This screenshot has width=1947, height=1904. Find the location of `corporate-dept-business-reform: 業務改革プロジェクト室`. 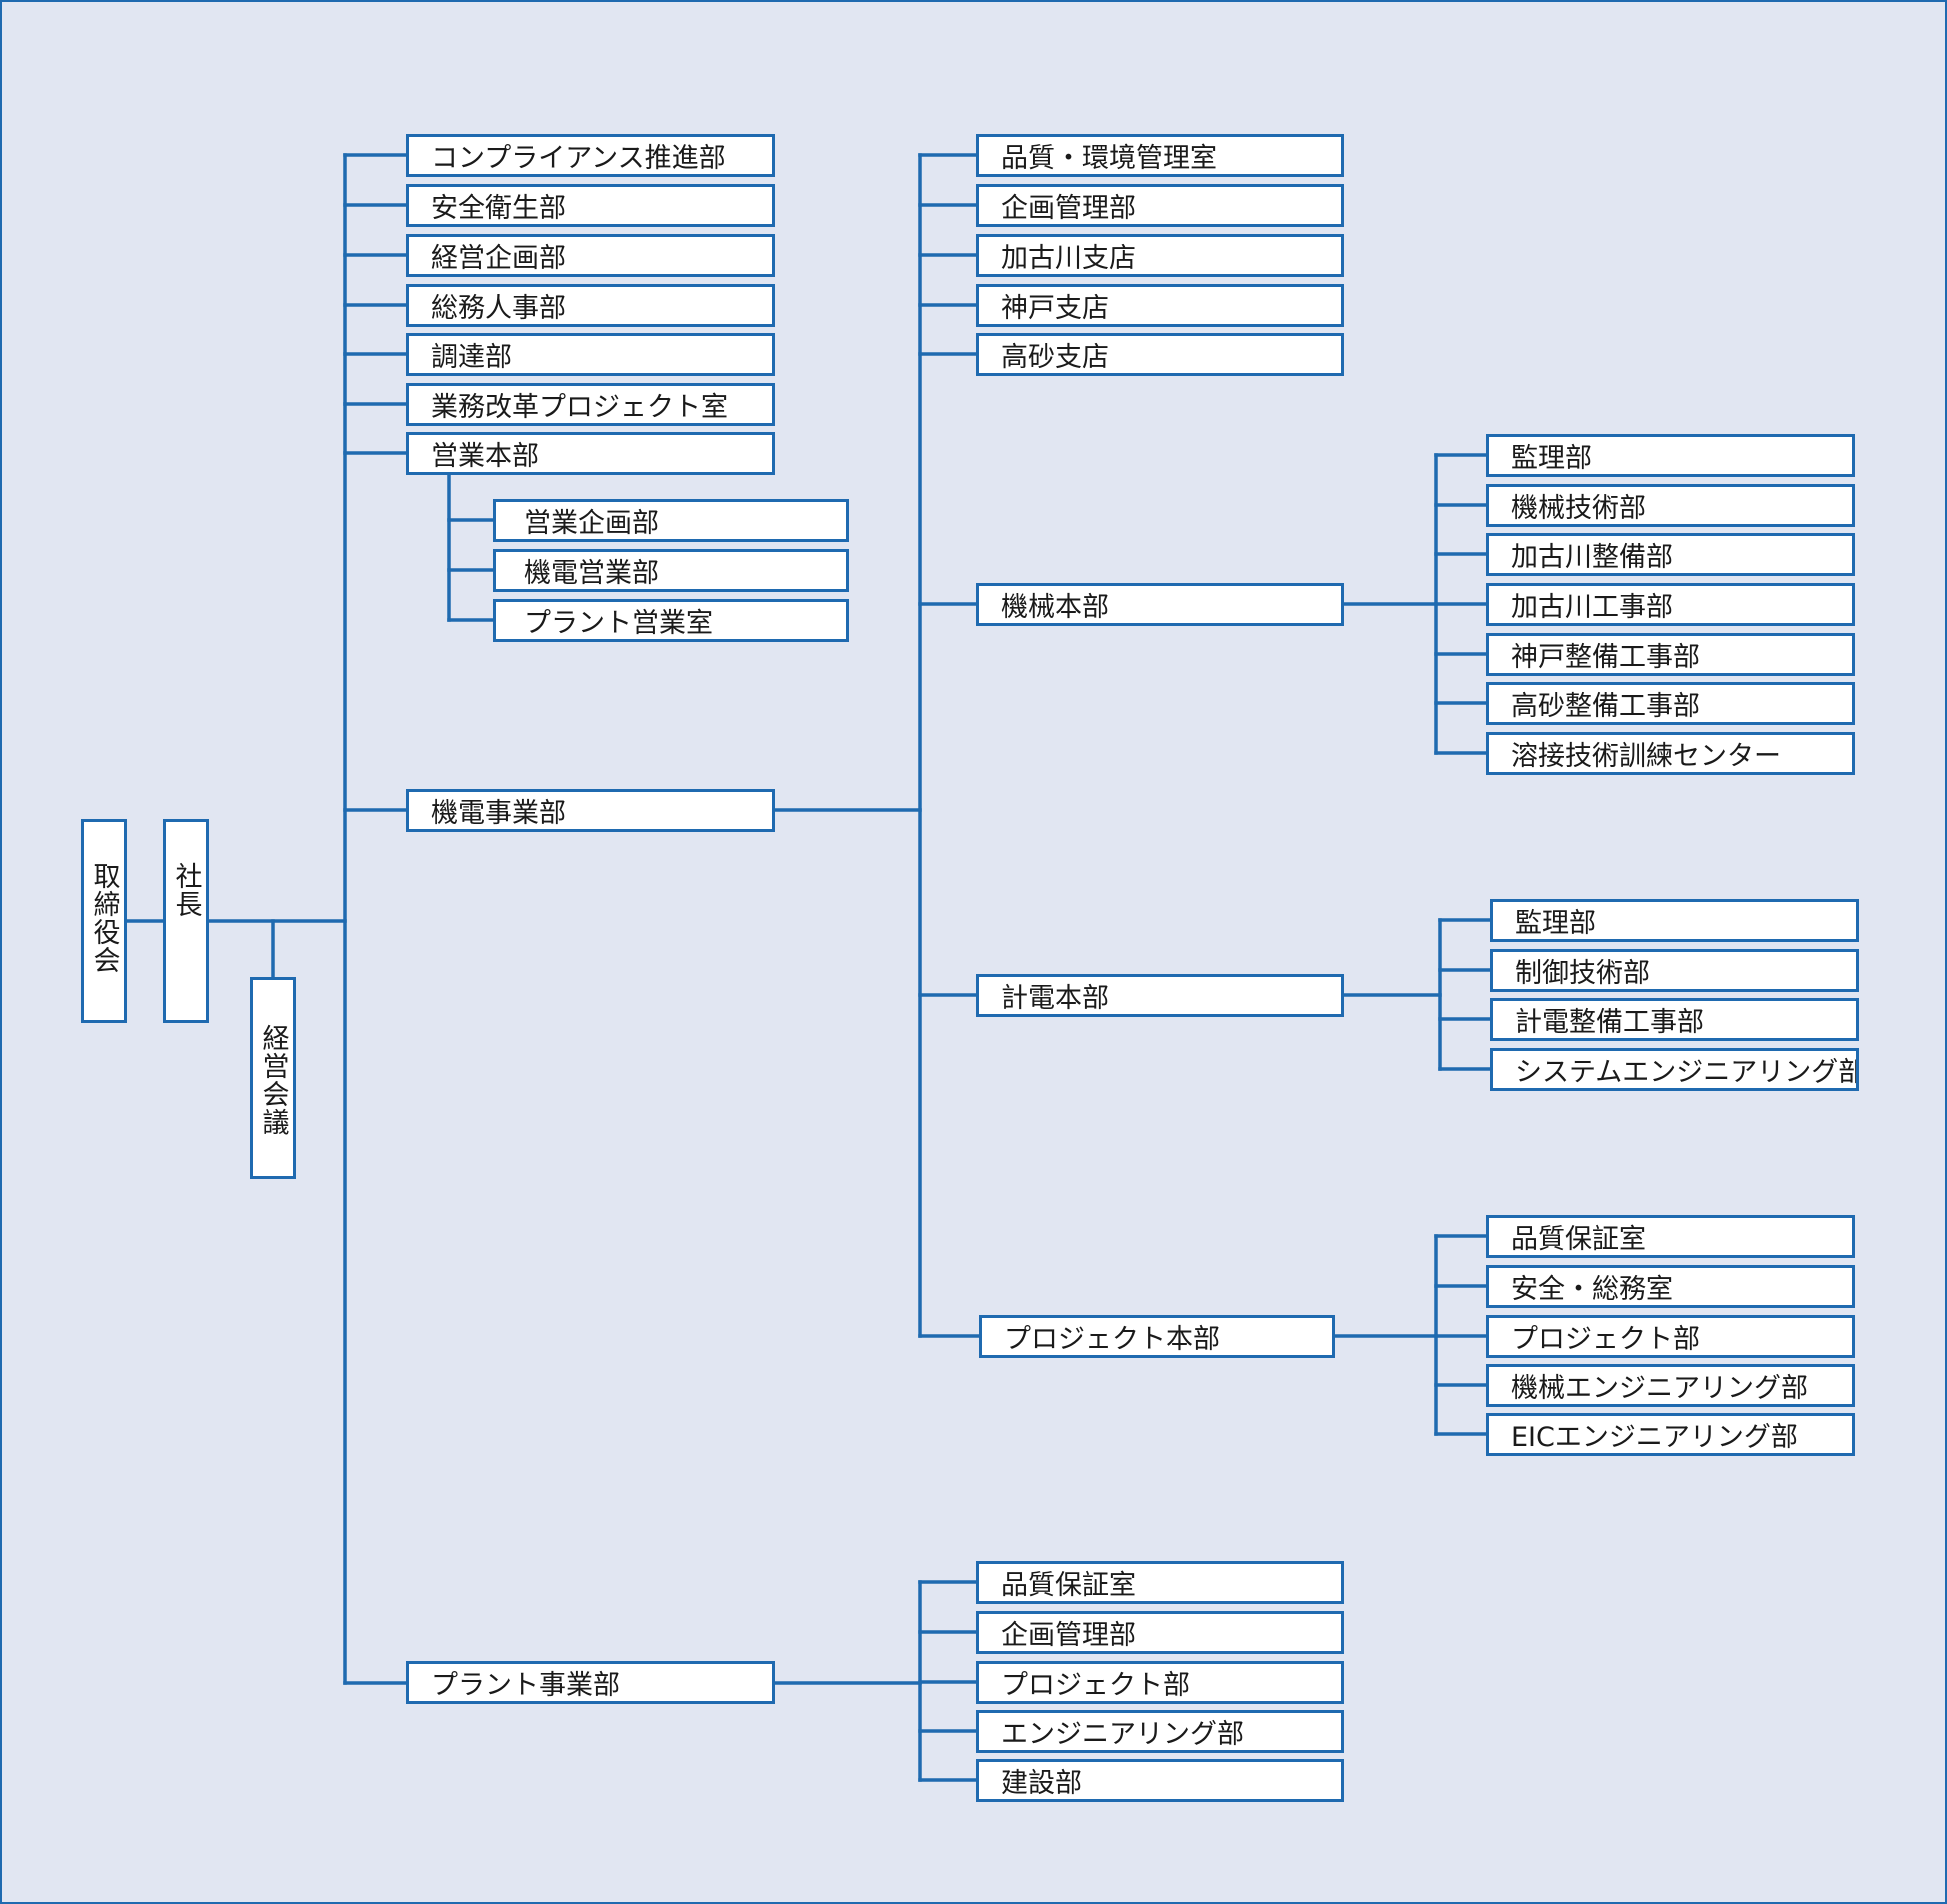

corporate-dept-business-reform: 業務改革プロジェクト室 is located at coordinates (590, 404).